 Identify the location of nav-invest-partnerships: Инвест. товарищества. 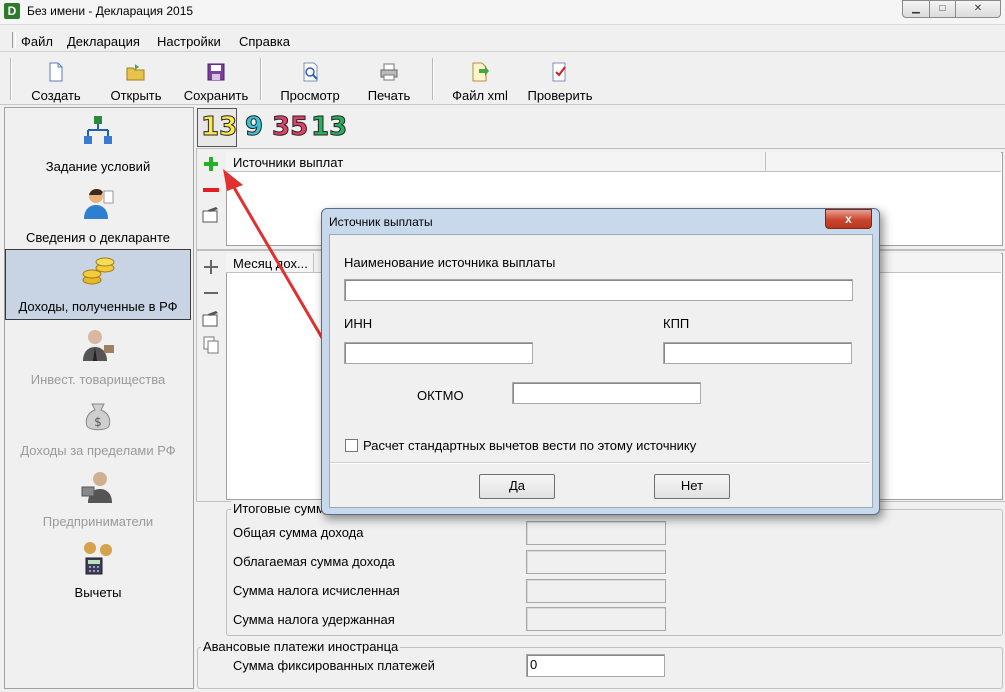
(98, 357).